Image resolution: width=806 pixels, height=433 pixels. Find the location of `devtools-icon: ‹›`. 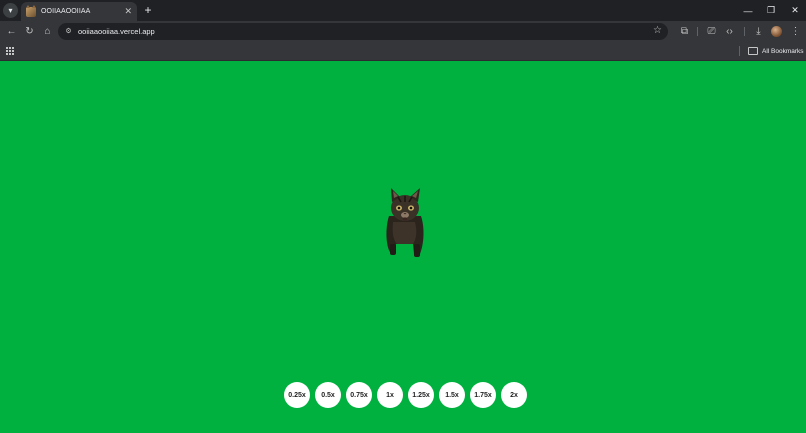

devtools-icon: ‹› is located at coordinates (729, 31).